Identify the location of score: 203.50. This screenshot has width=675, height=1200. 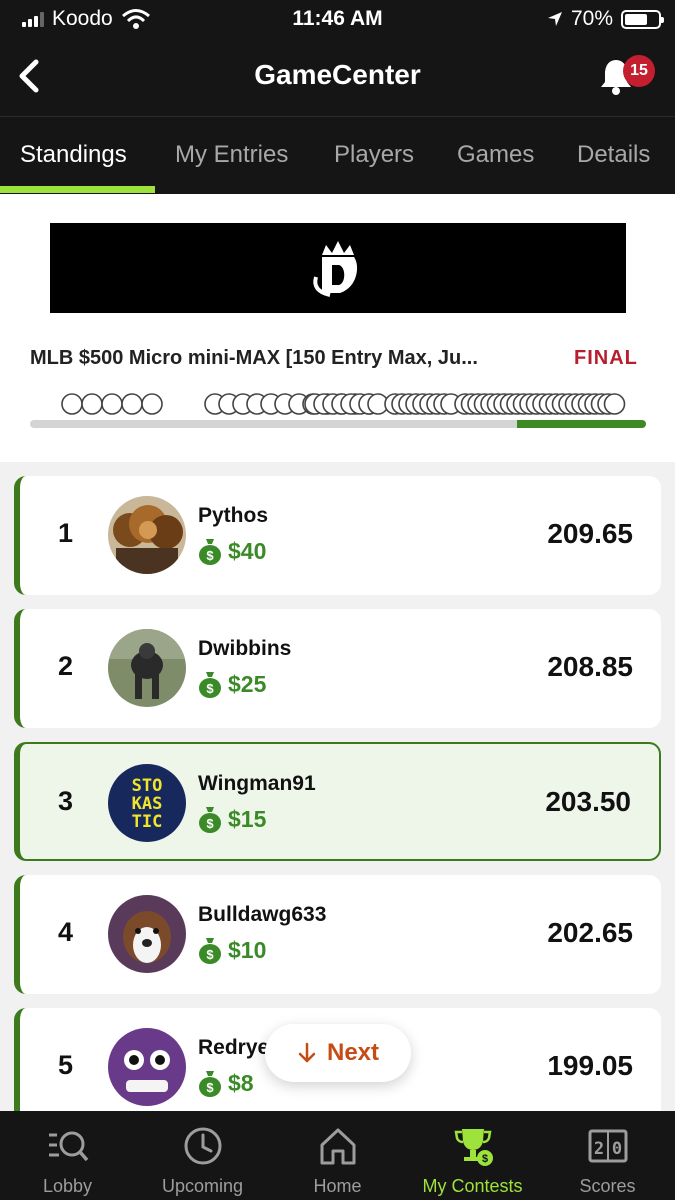
(588, 801).